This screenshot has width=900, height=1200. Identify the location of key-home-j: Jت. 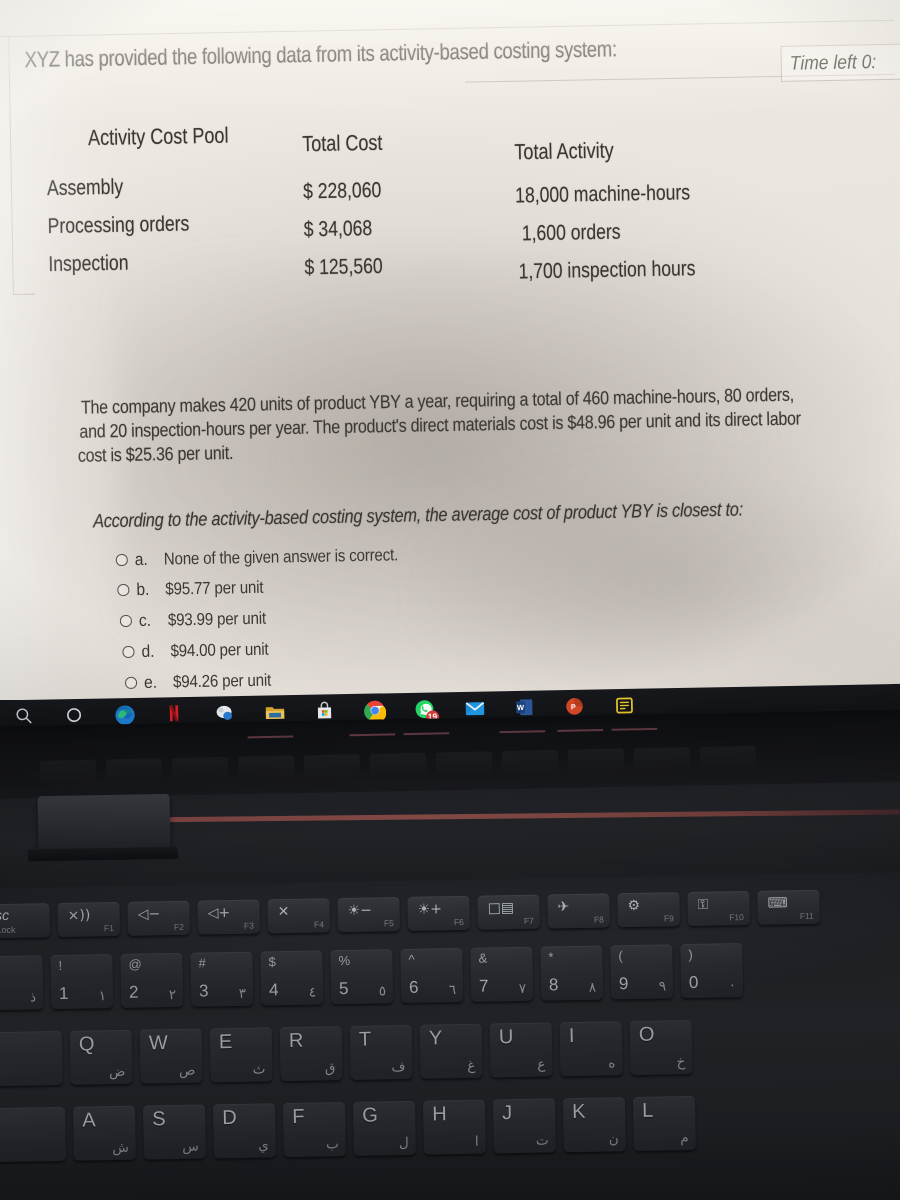
(524, 1126).